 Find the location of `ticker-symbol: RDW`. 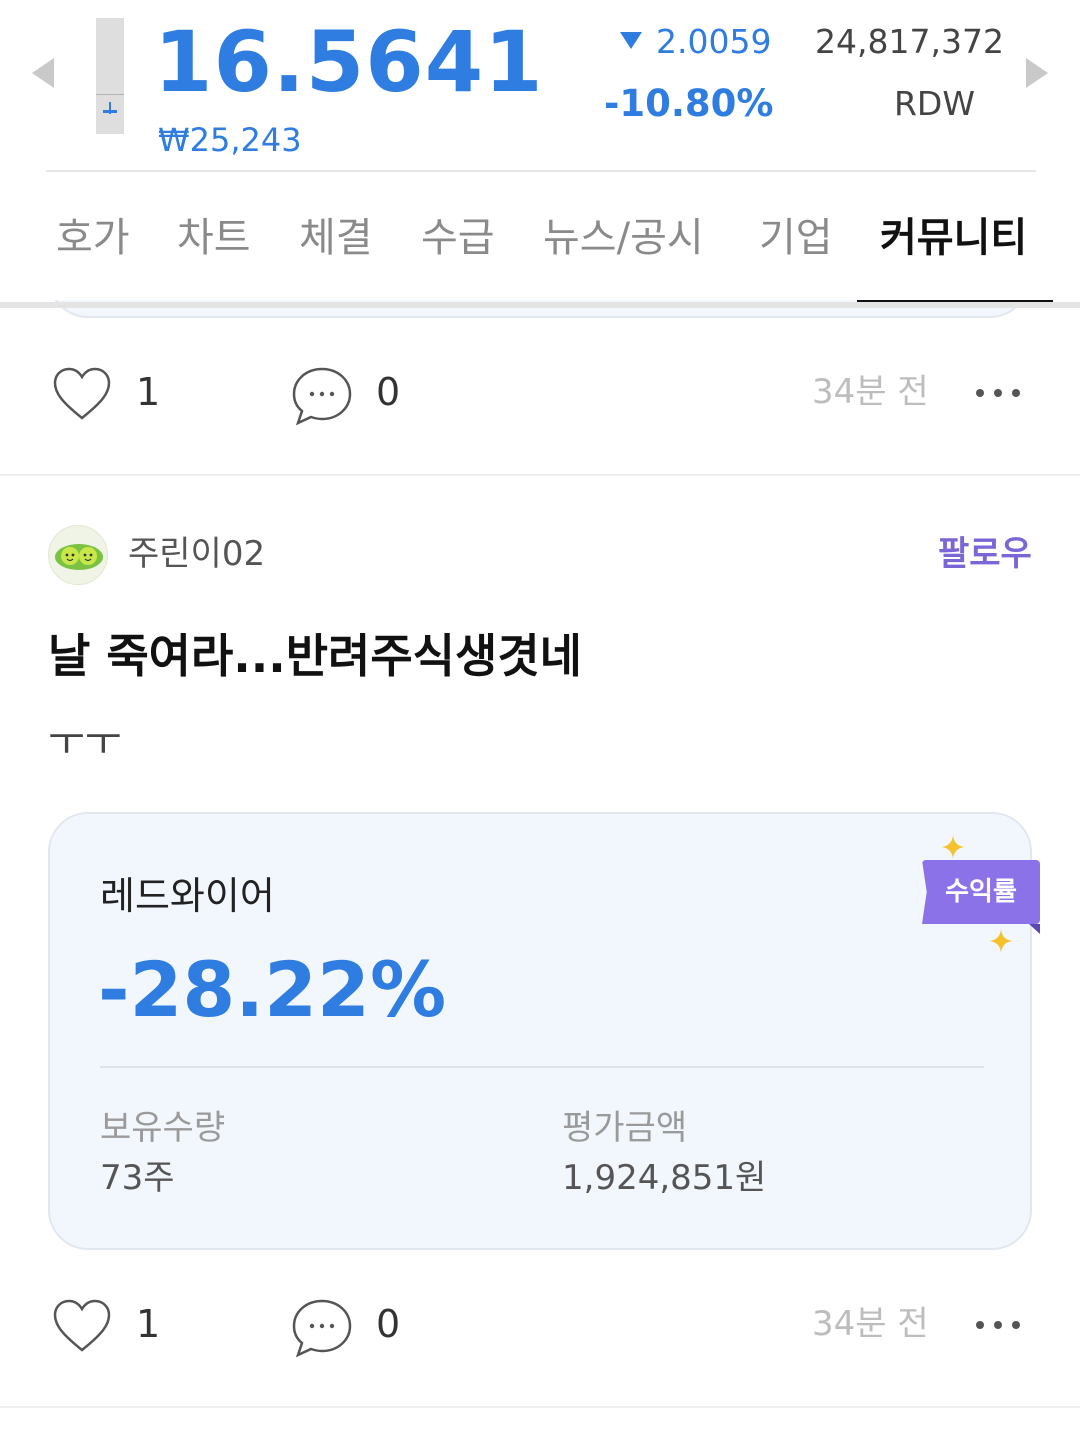

ticker-symbol: RDW is located at coordinates (934, 103).